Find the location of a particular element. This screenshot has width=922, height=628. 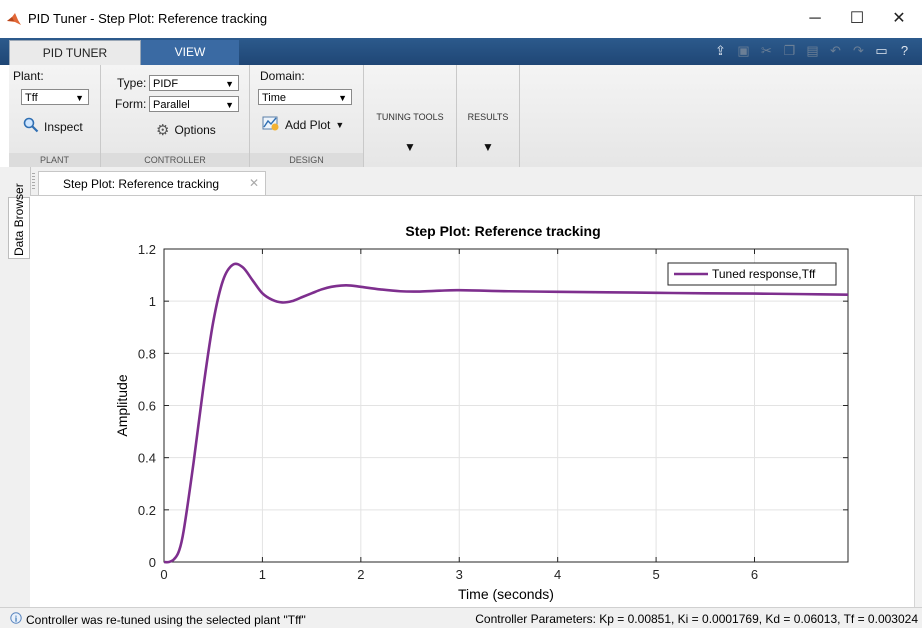

layout-icon: ▭ is located at coordinates (881, 51).